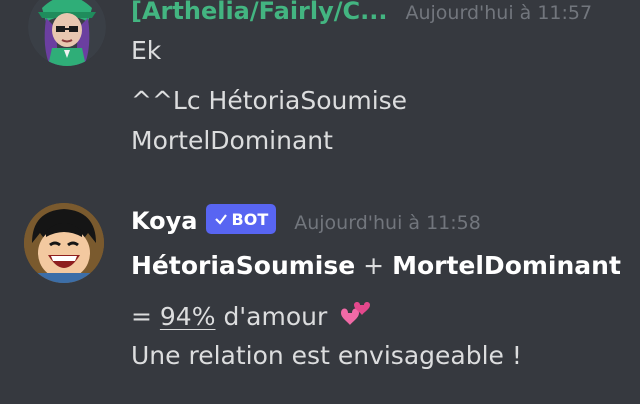 The width and height of the screenshot is (640, 404). Describe the element at coordinates (269, 100) in the screenshot. I see `message-line: ^^Lc HétoriaSoumise` at that location.